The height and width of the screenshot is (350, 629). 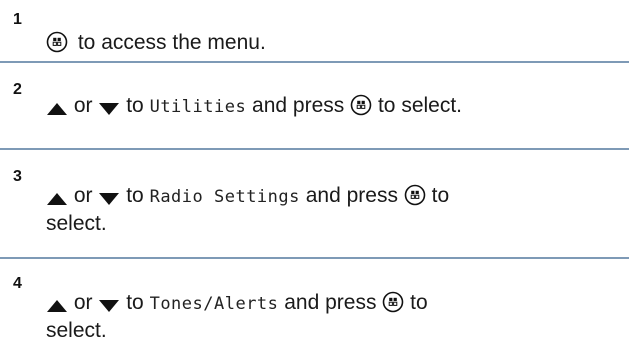 What do you see at coordinates (224, 197) in the screenshot?
I see `menu-target: Radio Settings` at bounding box center [224, 197].